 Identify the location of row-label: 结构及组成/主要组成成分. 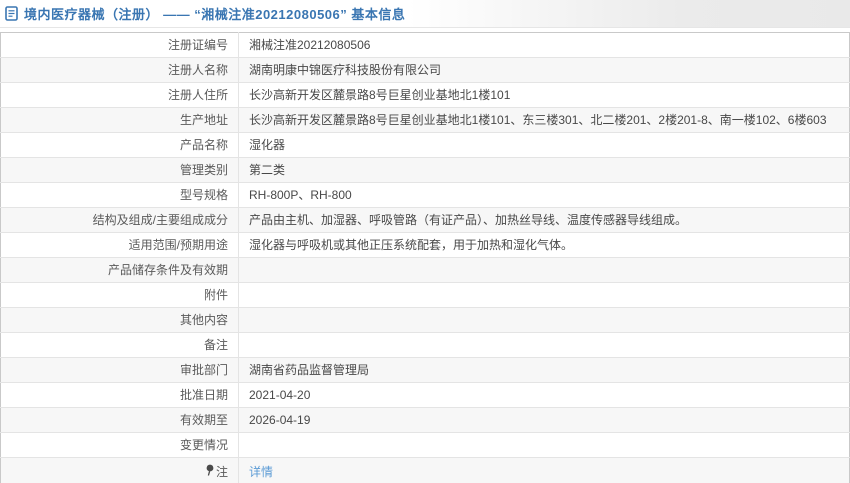
(119, 220).